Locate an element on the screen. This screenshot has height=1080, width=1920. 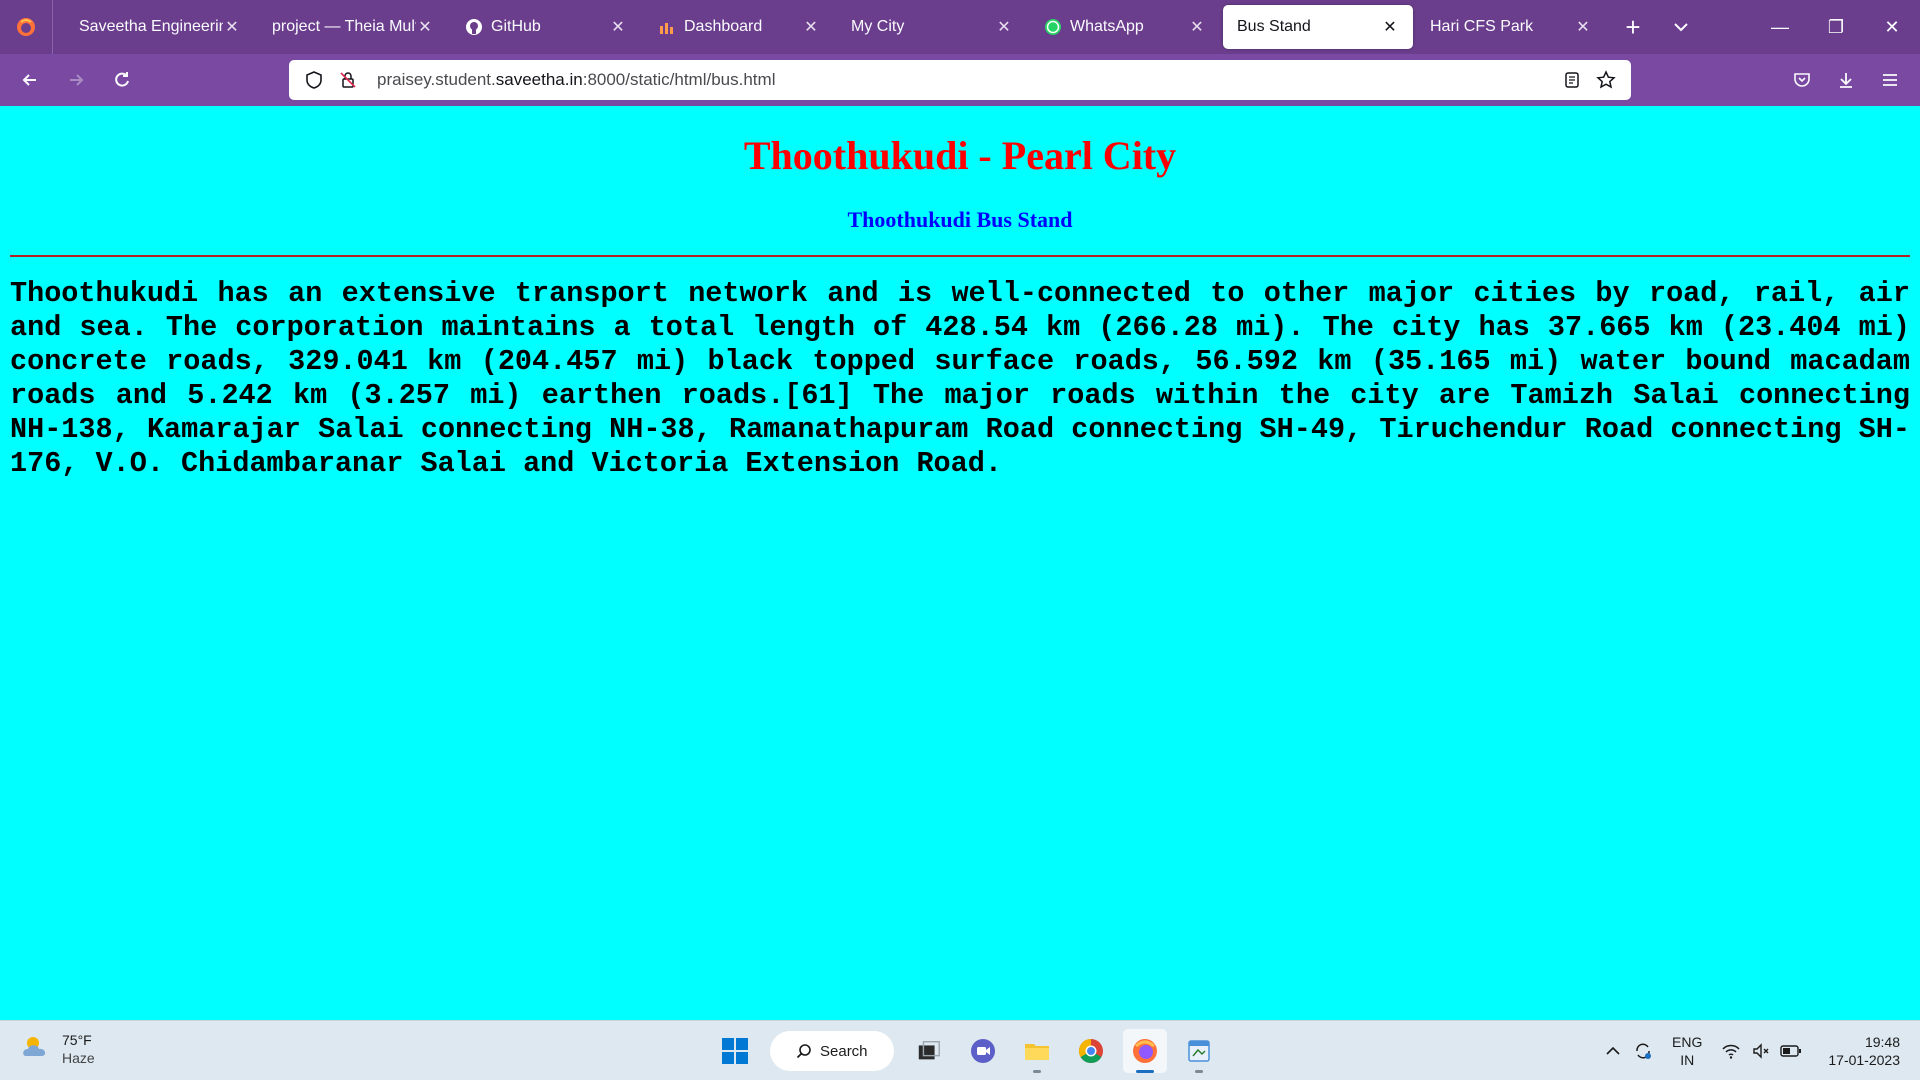
sync-icon is located at coordinates (1643, 1051).